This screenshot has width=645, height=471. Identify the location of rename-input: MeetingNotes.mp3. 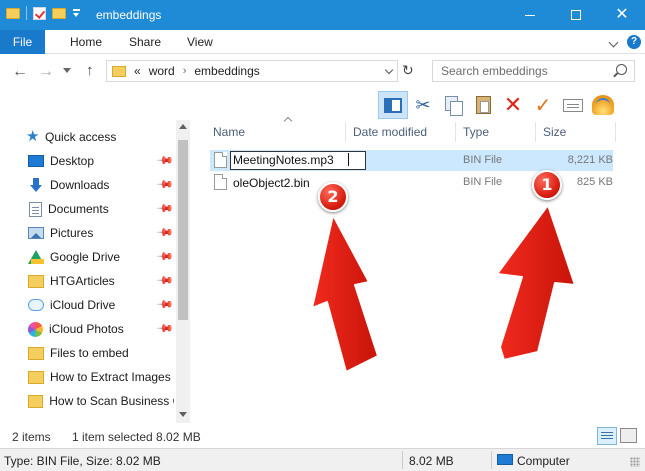
(298, 160).